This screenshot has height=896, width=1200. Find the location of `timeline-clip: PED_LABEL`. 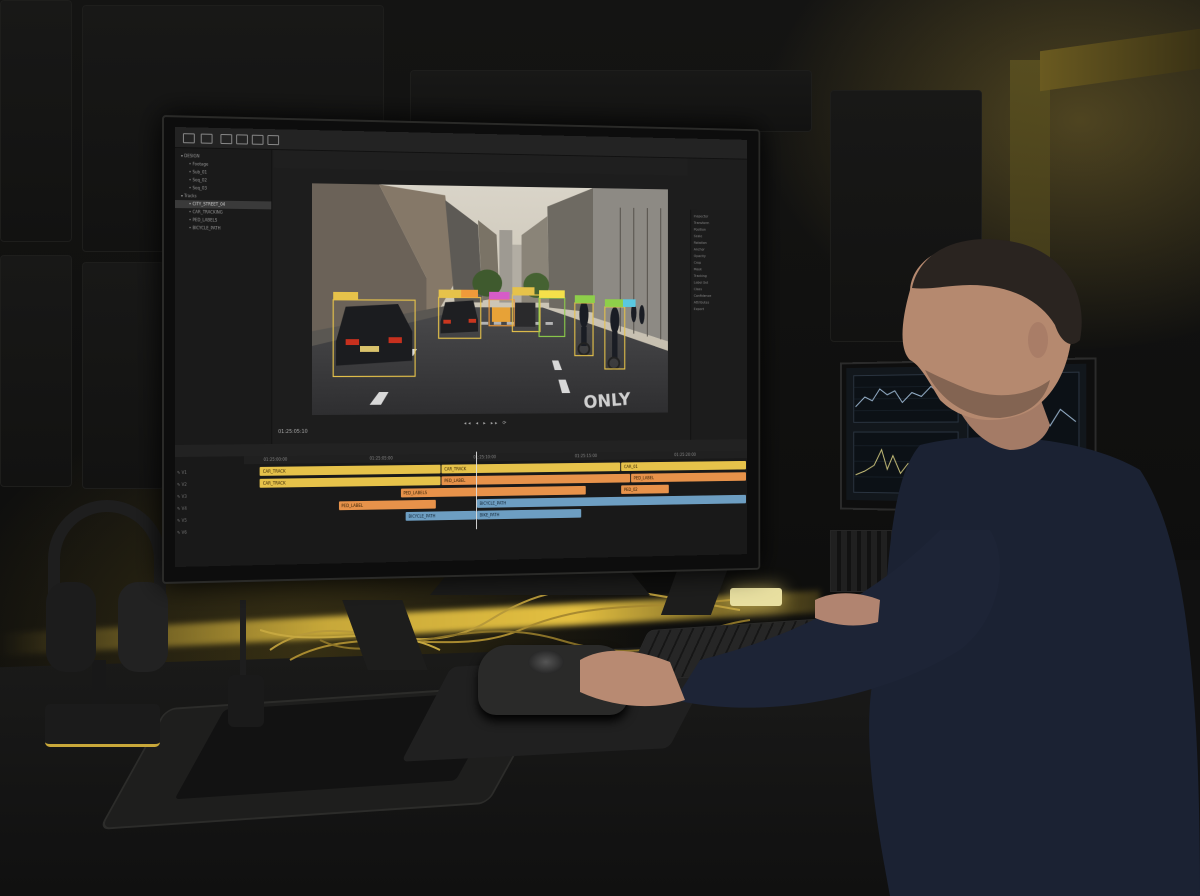

timeline-clip: PED_LABEL is located at coordinates (387, 505).